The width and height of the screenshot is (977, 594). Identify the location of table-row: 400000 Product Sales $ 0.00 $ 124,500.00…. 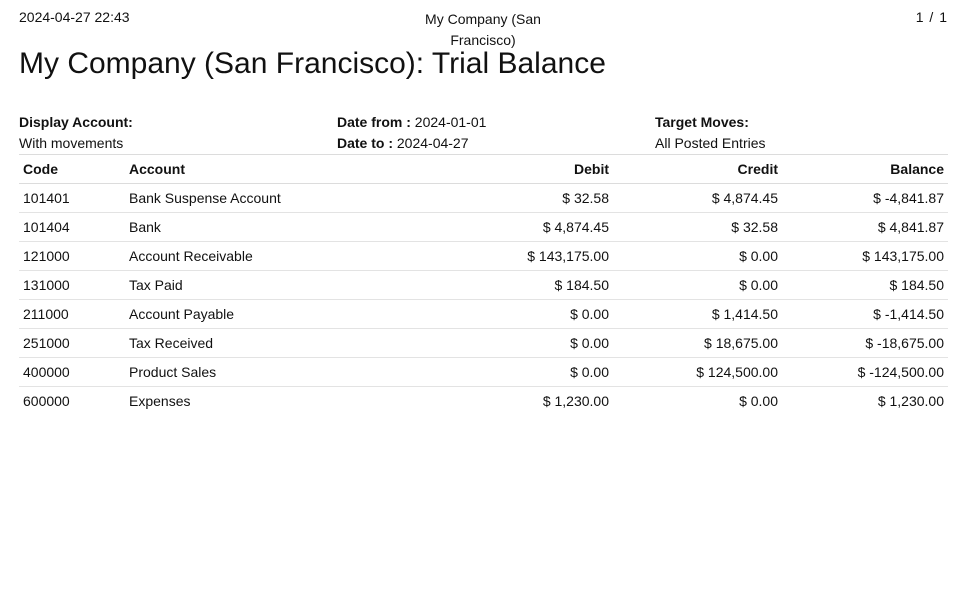
(483, 372).